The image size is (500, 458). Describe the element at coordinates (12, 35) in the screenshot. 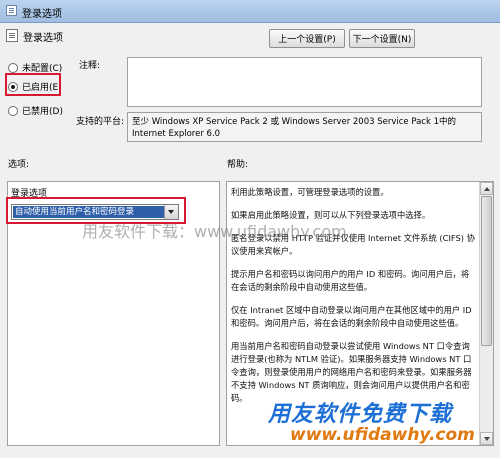

I see `setting-document-icon` at that location.